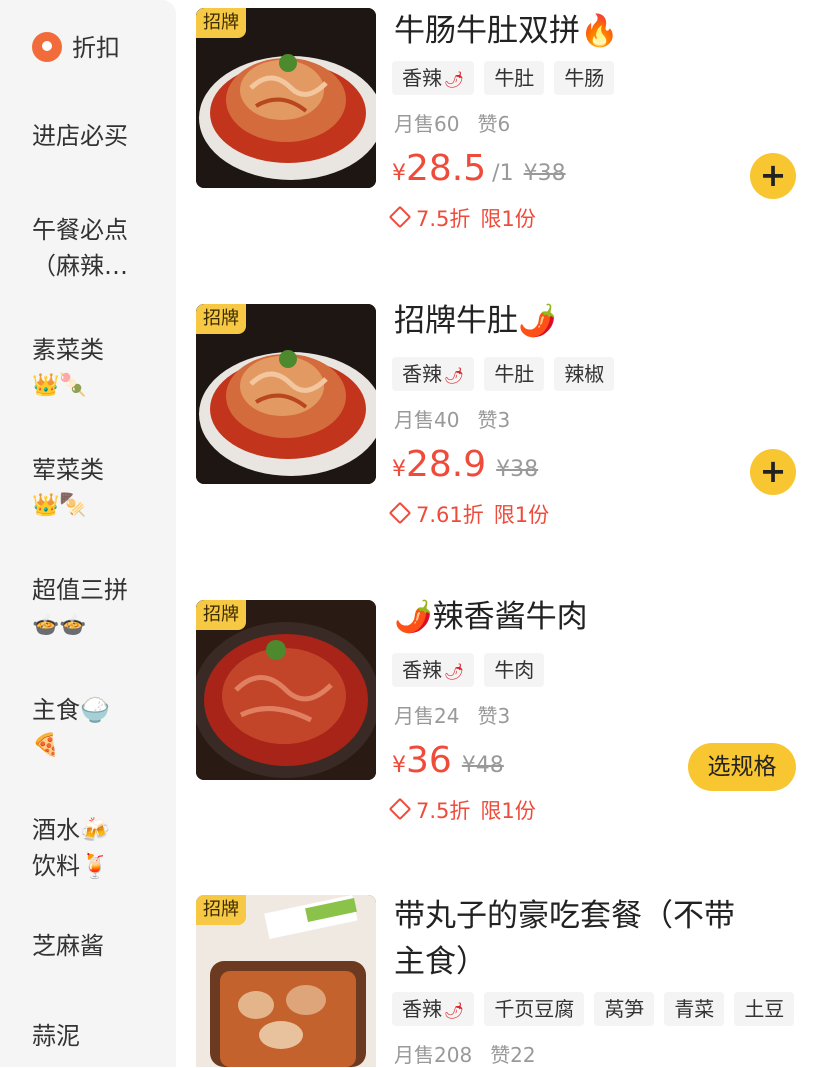 Image resolution: width=828 pixels, height=1068 pixels. I want to click on sidebar-item-label: 素菜类, so click(68, 350).